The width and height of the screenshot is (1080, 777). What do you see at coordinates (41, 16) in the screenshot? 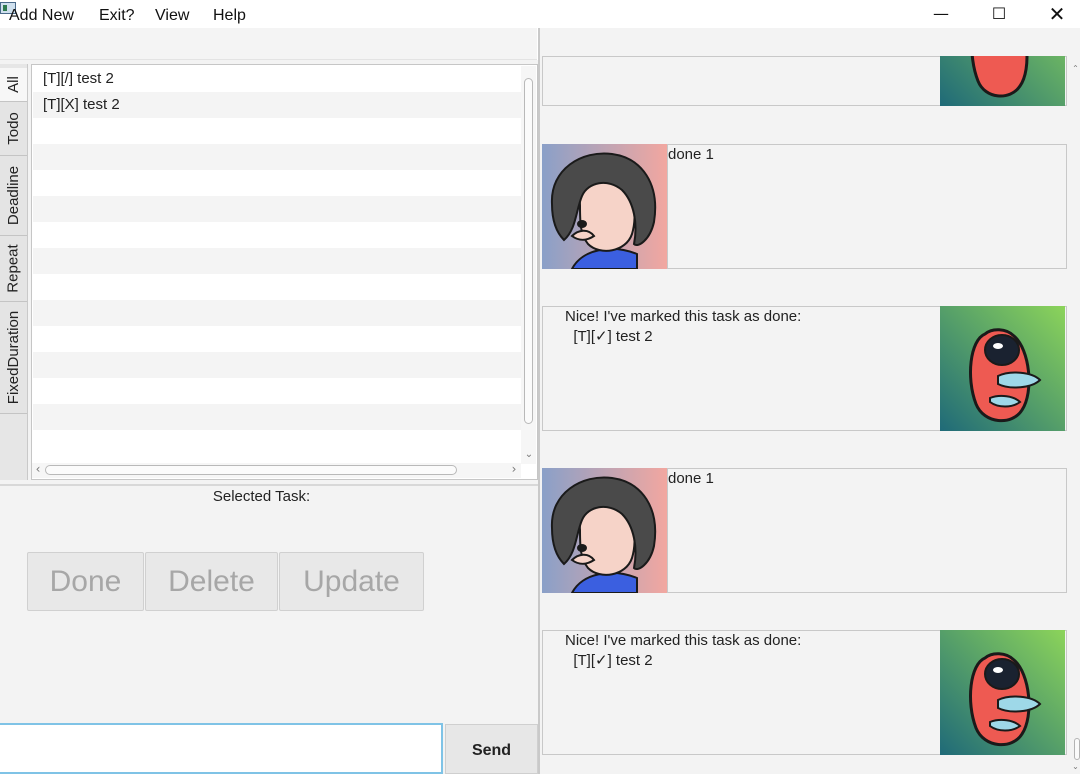
I see `menu-add-new: Add New` at bounding box center [41, 16].